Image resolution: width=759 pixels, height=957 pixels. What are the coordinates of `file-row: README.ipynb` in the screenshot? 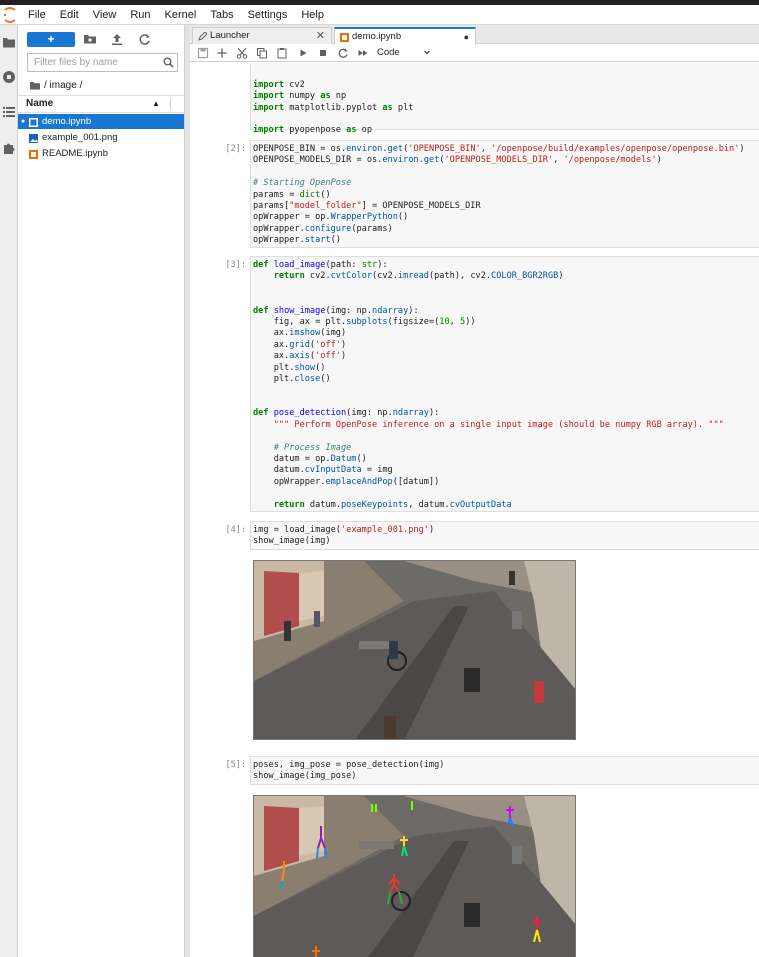 It's located at (101, 153).